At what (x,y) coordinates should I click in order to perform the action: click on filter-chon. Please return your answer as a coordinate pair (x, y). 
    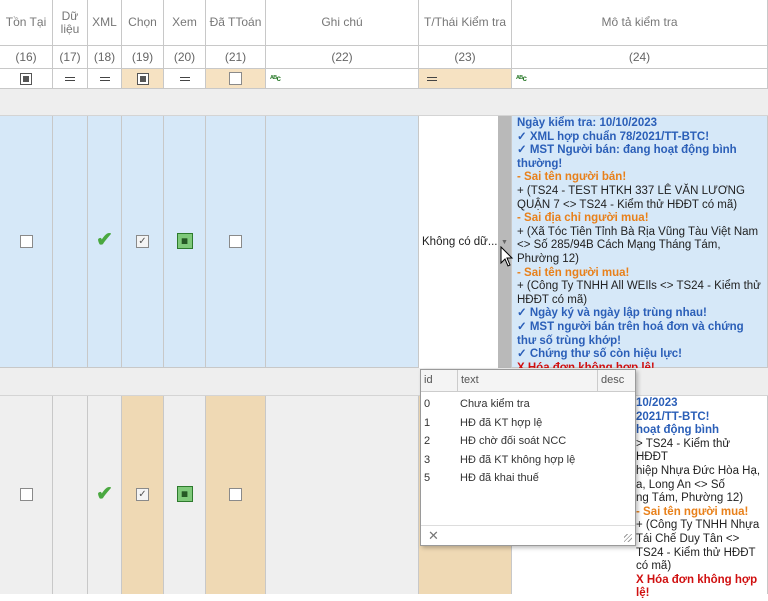
    Looking at the image, I should click on (143, 79).